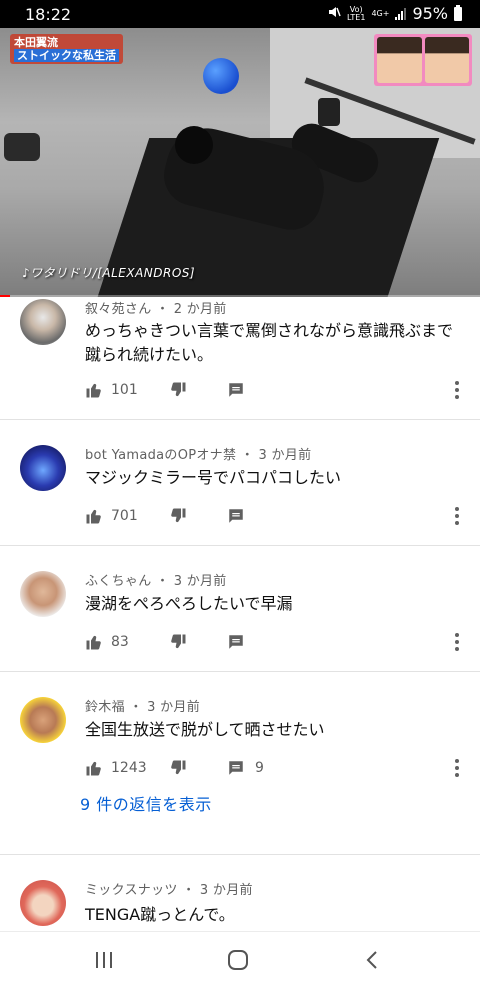 This screenshot has width=480, height=988. I want to click on comment-text: TENGA蹴っとんで。, so click(160, 914).